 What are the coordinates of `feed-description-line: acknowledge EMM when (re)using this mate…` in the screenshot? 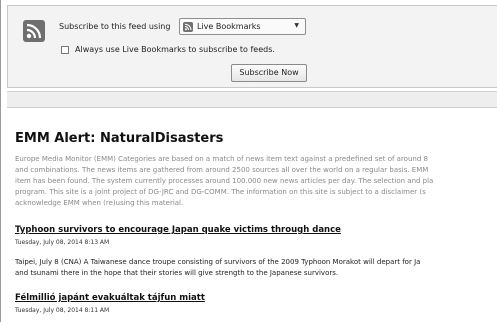 It's located at (99, 203).